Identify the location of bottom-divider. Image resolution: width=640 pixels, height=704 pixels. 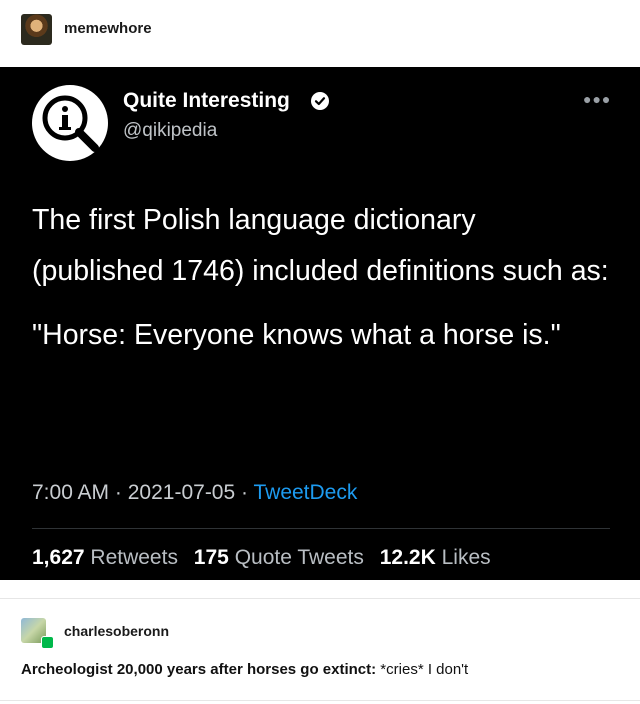
(320, 700).